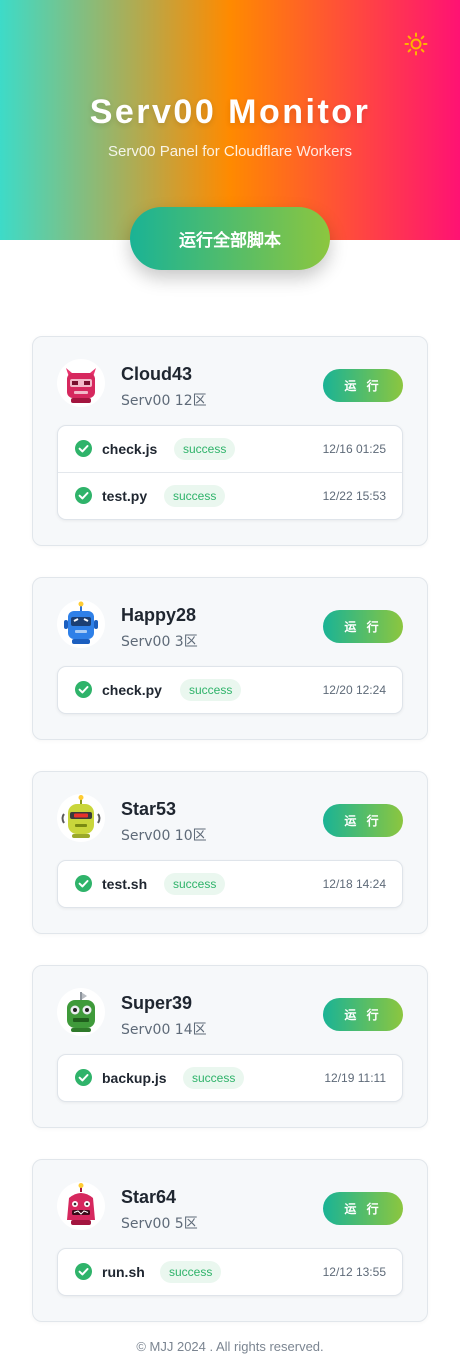 The height and width of the screenshot is (1371, 460). I want to click on script-timestamp: 12/20 12:24, so click(354, 690).